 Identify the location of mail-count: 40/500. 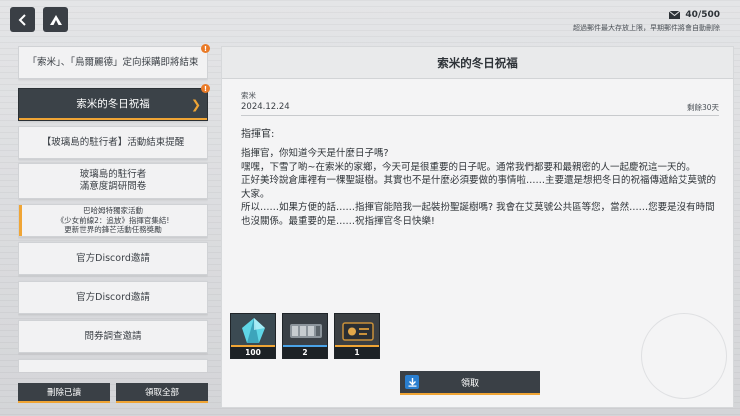
(694, 15).